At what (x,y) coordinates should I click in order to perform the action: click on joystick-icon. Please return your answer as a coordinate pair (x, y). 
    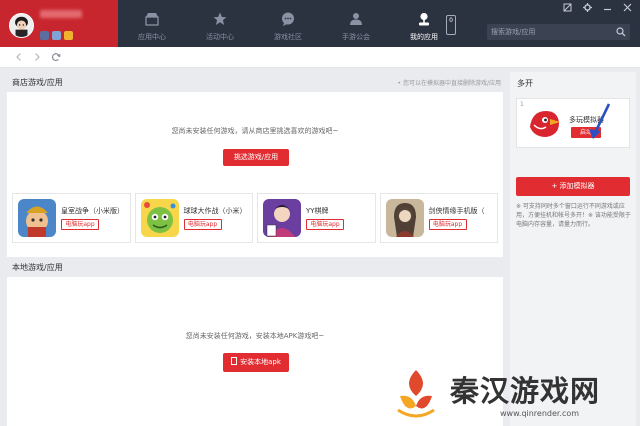
    Looking at the image, I should click on (424, 19).